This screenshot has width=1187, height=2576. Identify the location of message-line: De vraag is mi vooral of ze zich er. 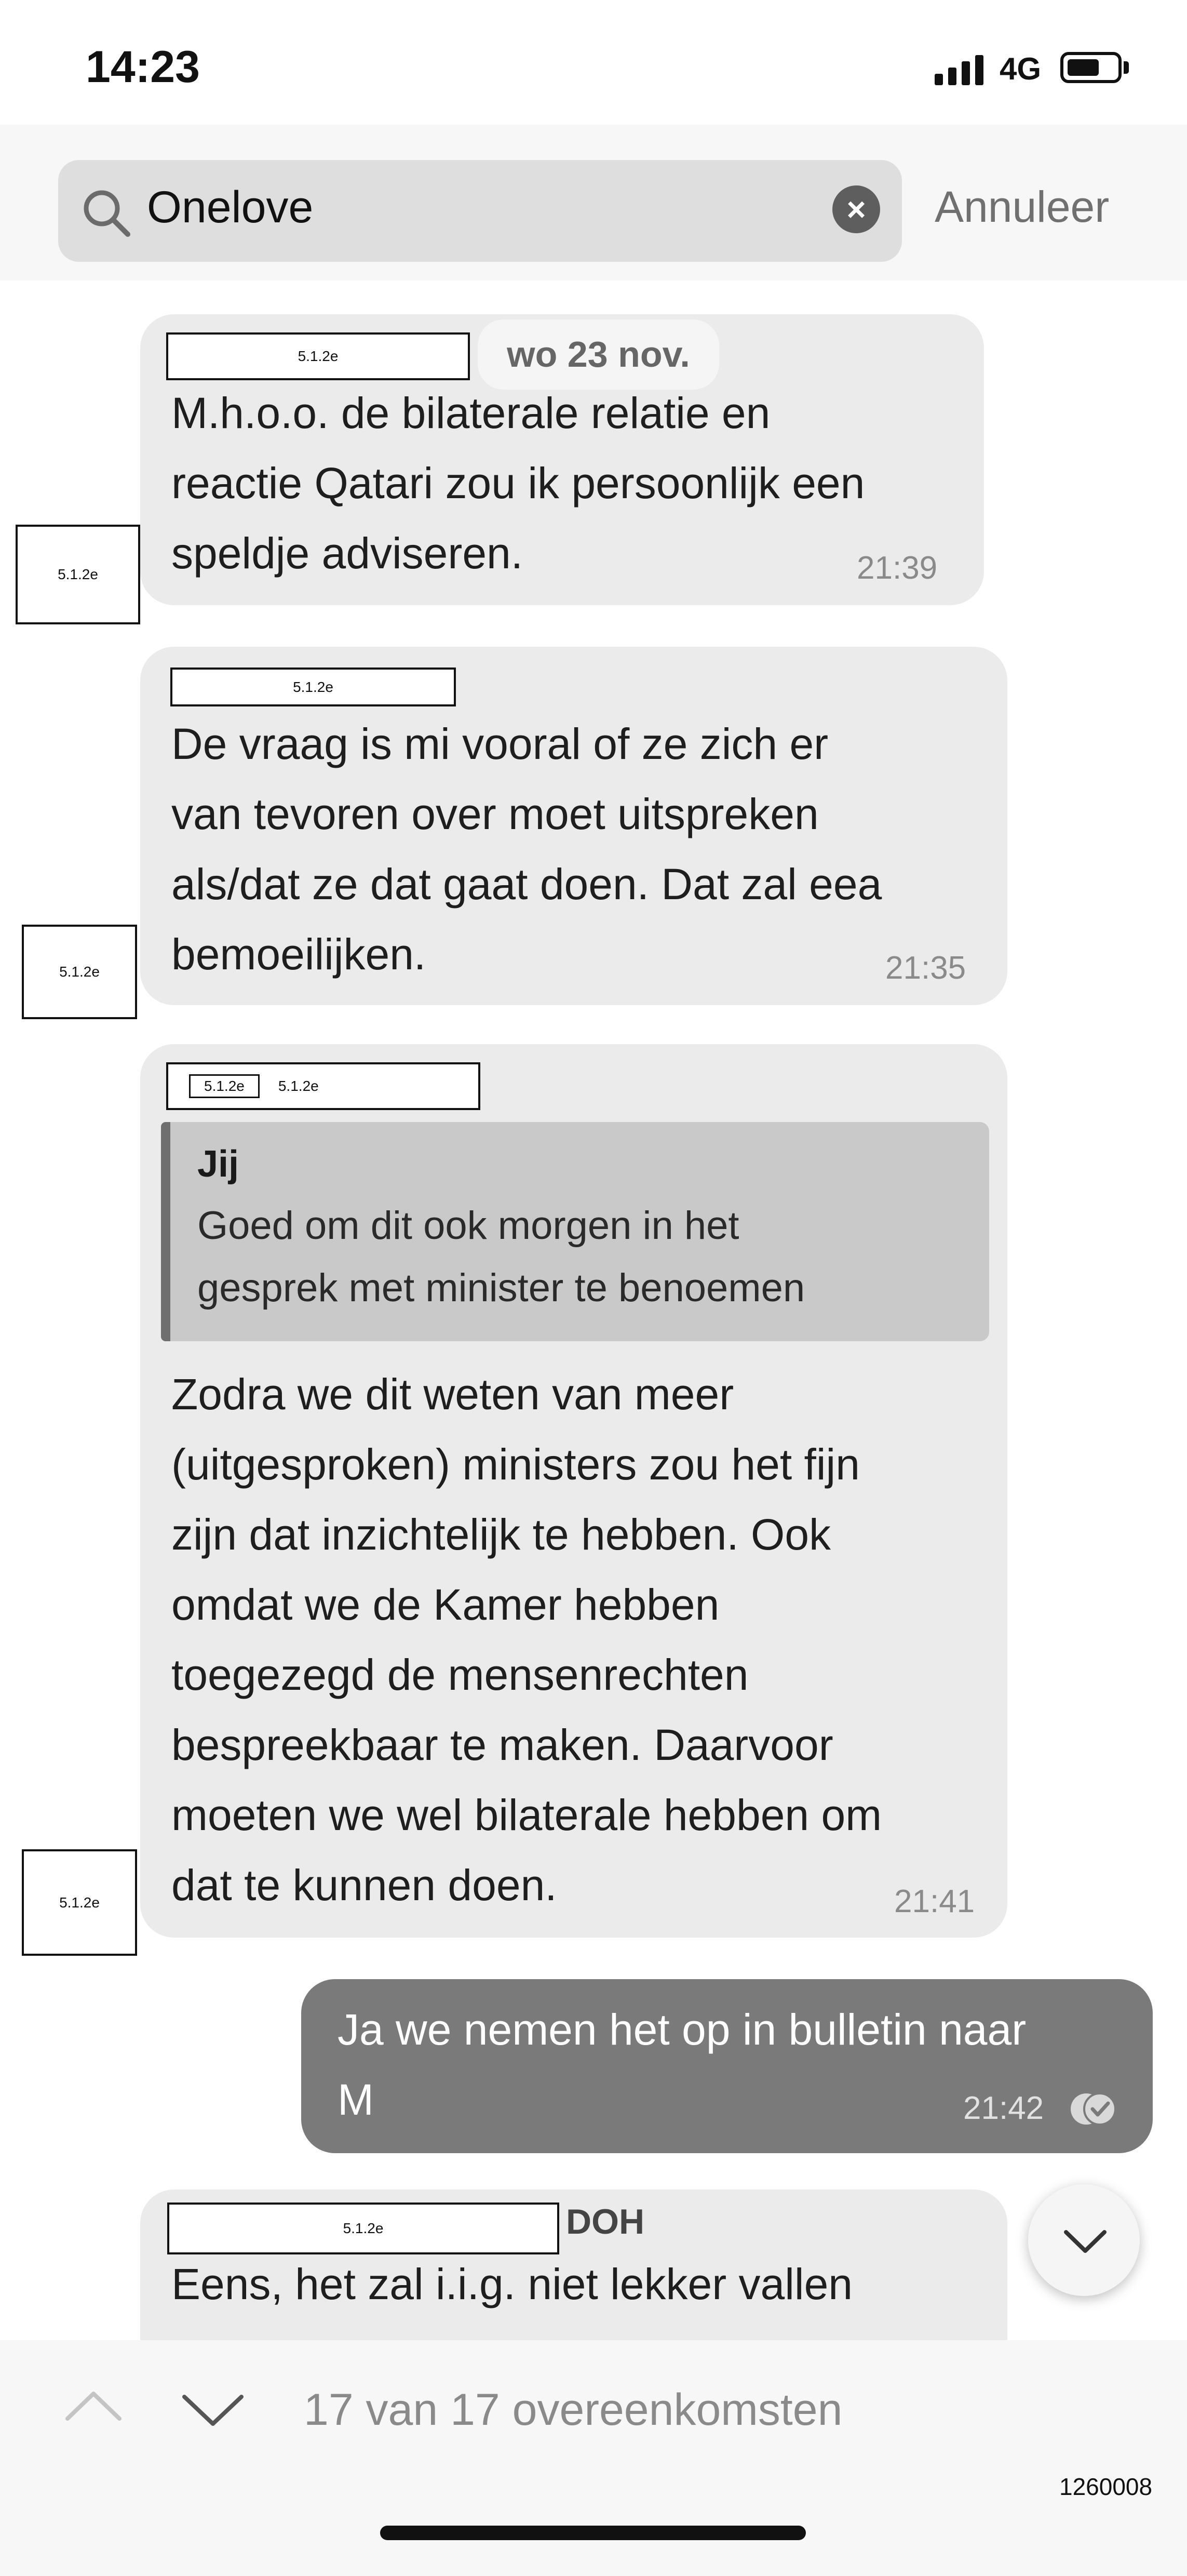
(500, 743).